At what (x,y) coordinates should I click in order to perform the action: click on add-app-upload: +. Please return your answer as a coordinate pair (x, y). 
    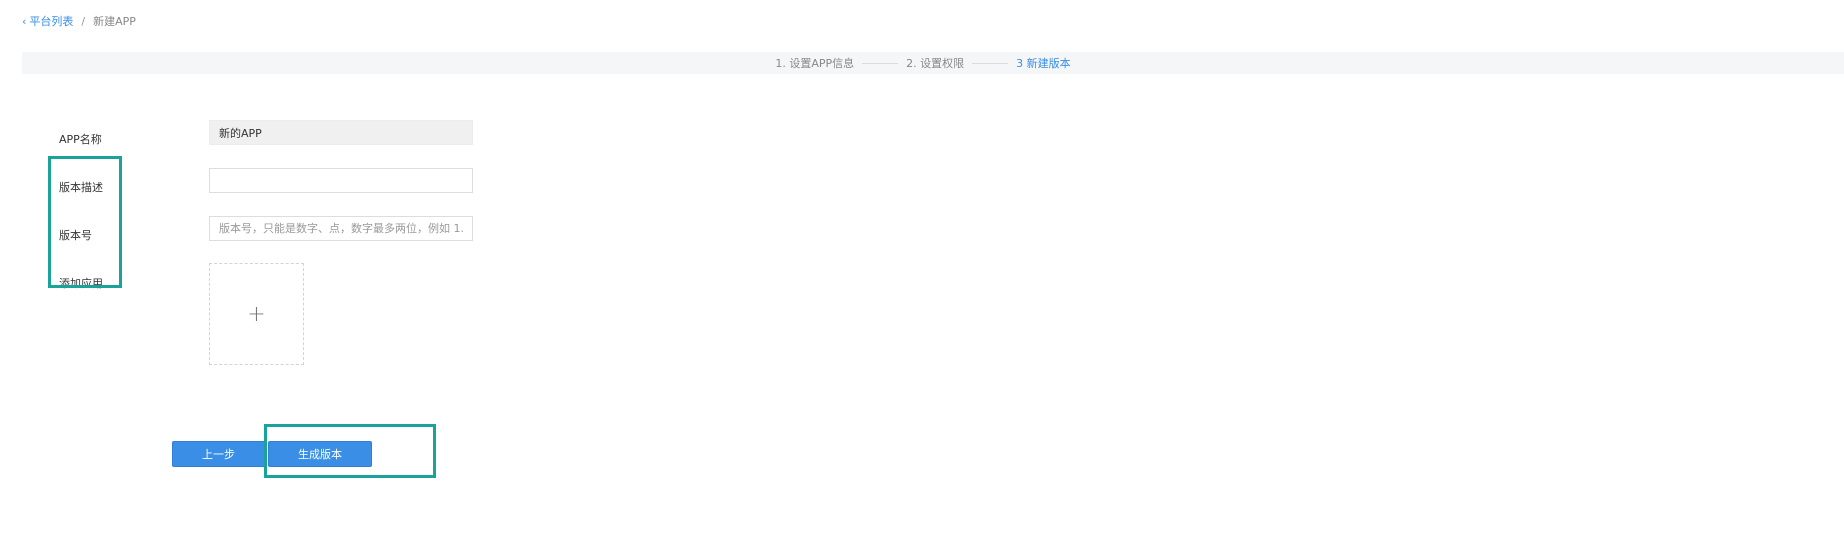
    Looking at the image, I should click on (256, 314).